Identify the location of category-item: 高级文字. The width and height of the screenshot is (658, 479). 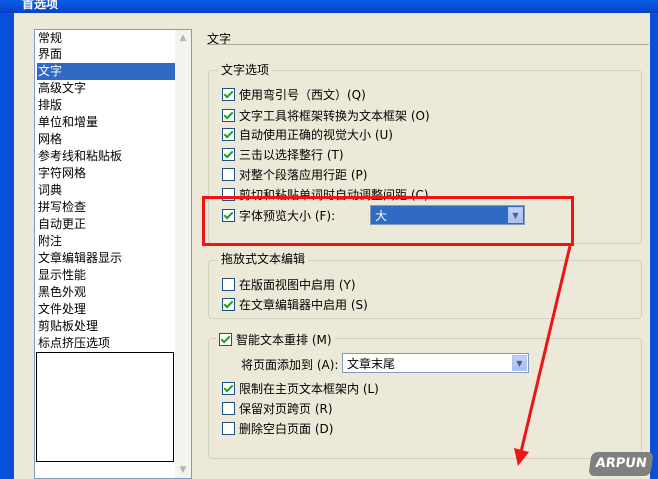
(106, 88).